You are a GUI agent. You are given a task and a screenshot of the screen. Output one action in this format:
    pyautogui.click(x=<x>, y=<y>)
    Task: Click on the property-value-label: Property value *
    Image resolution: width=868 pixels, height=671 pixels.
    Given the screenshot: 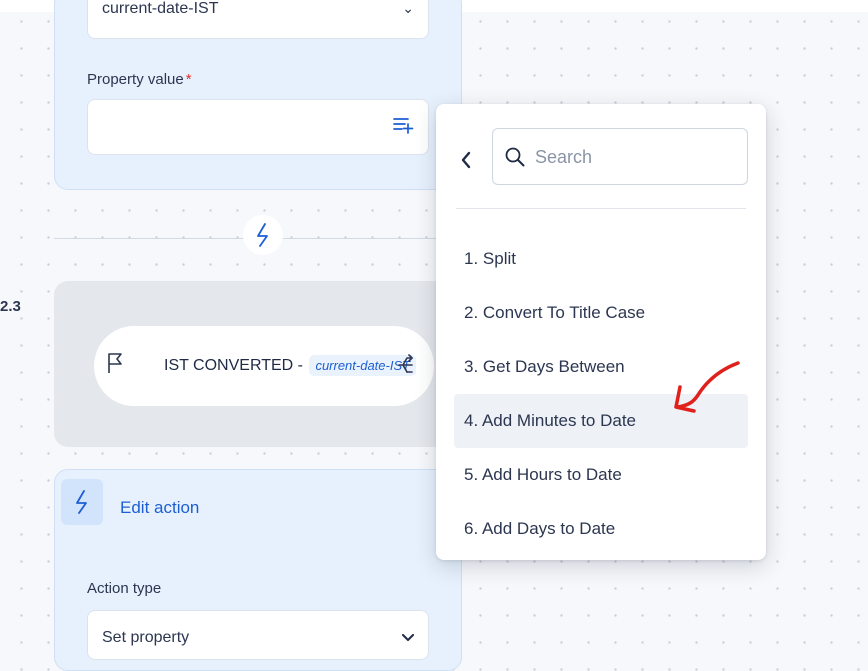 What is the action you would take?
    pyautogui.click(x=139, y=79)
    